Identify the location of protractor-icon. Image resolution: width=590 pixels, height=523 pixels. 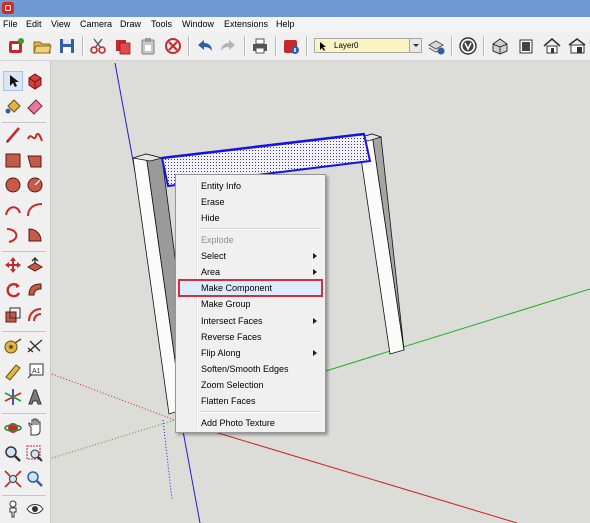
(13, 371).